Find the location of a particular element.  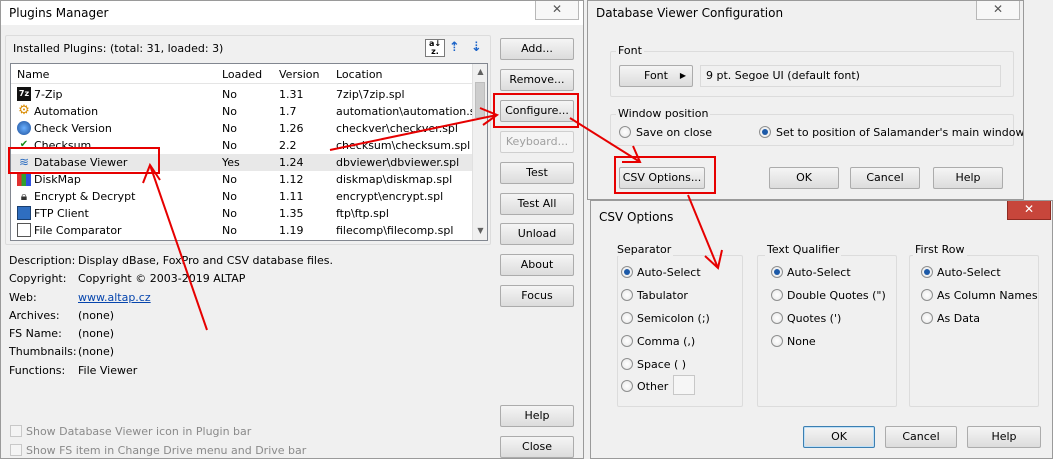

save-on-close-label: Save on close is located at coordinates (674, 132).